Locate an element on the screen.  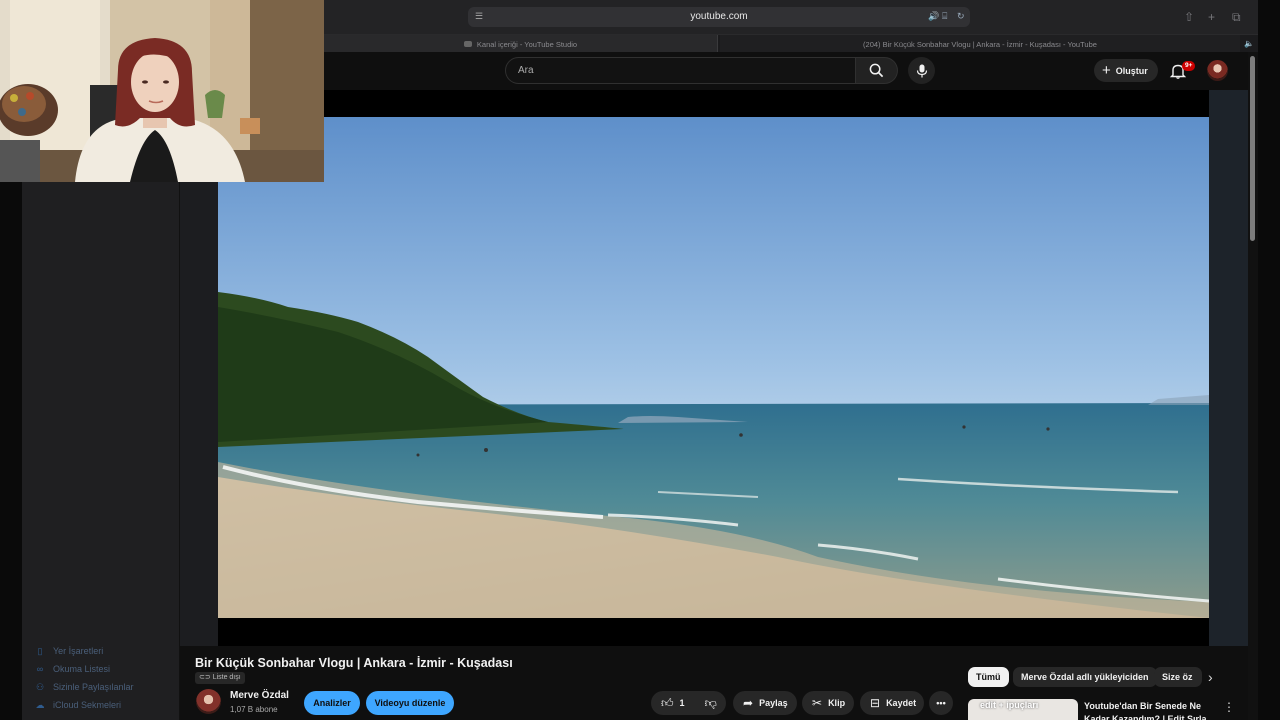
translate-icon: ⌸ is located at coordinates (944, 16).